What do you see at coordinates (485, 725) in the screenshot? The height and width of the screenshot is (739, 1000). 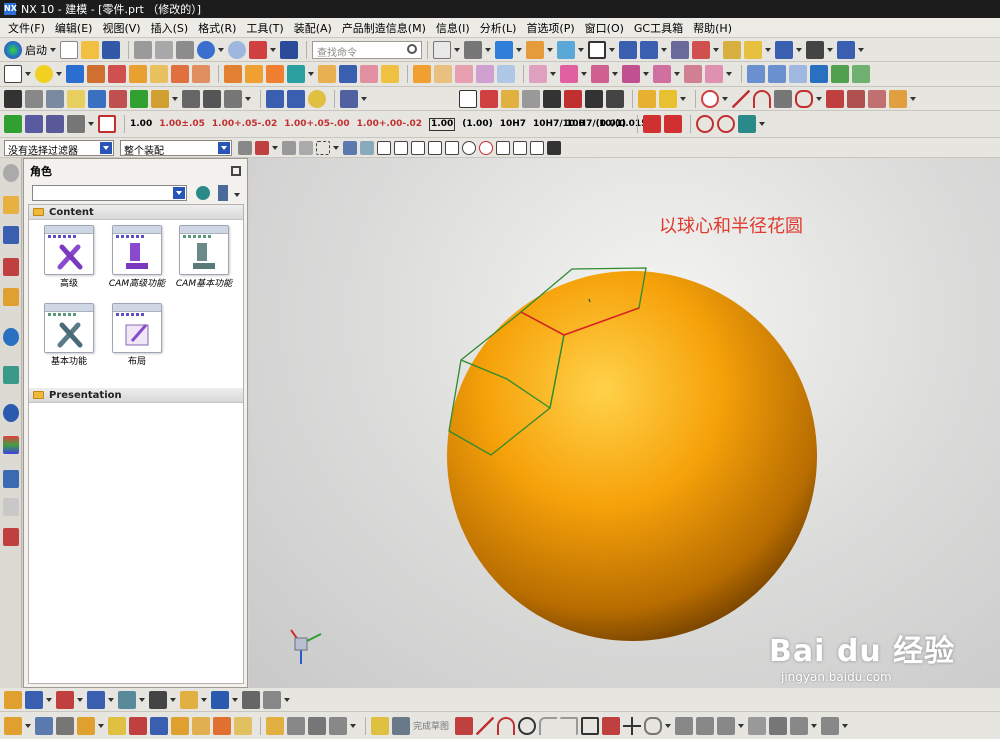 I see `line-small-icon` at bounding box center [485, 725].